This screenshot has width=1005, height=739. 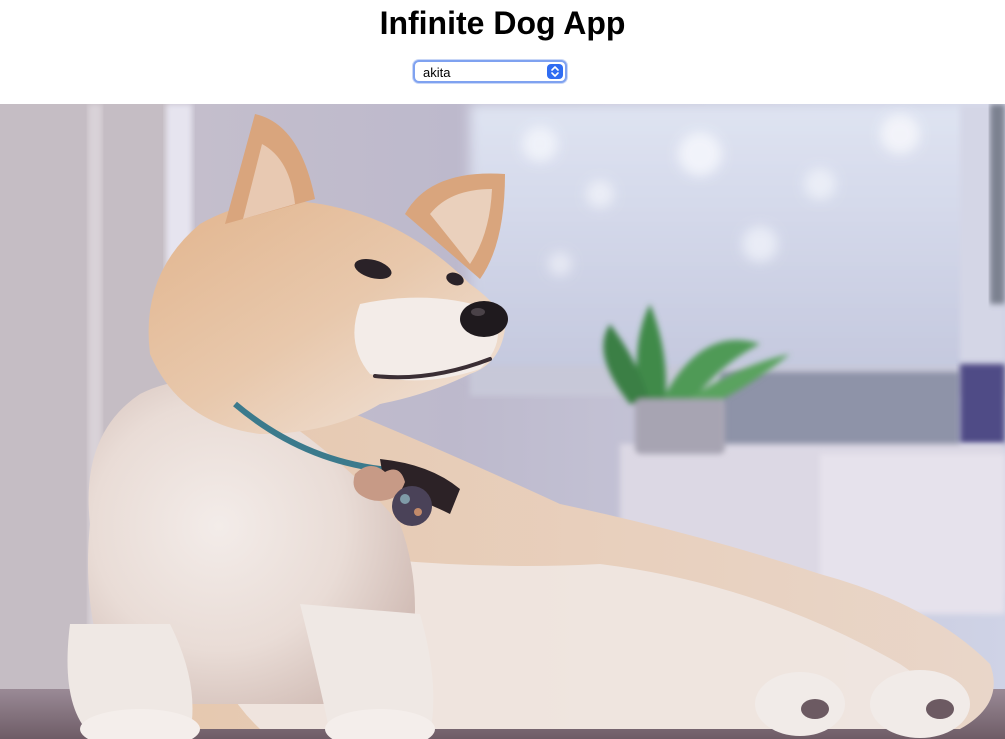 What do you see at coordinates (502, 23) in the screenshot?
I see `page-title: Infinite Dog App` at bounding box center [502, 23].